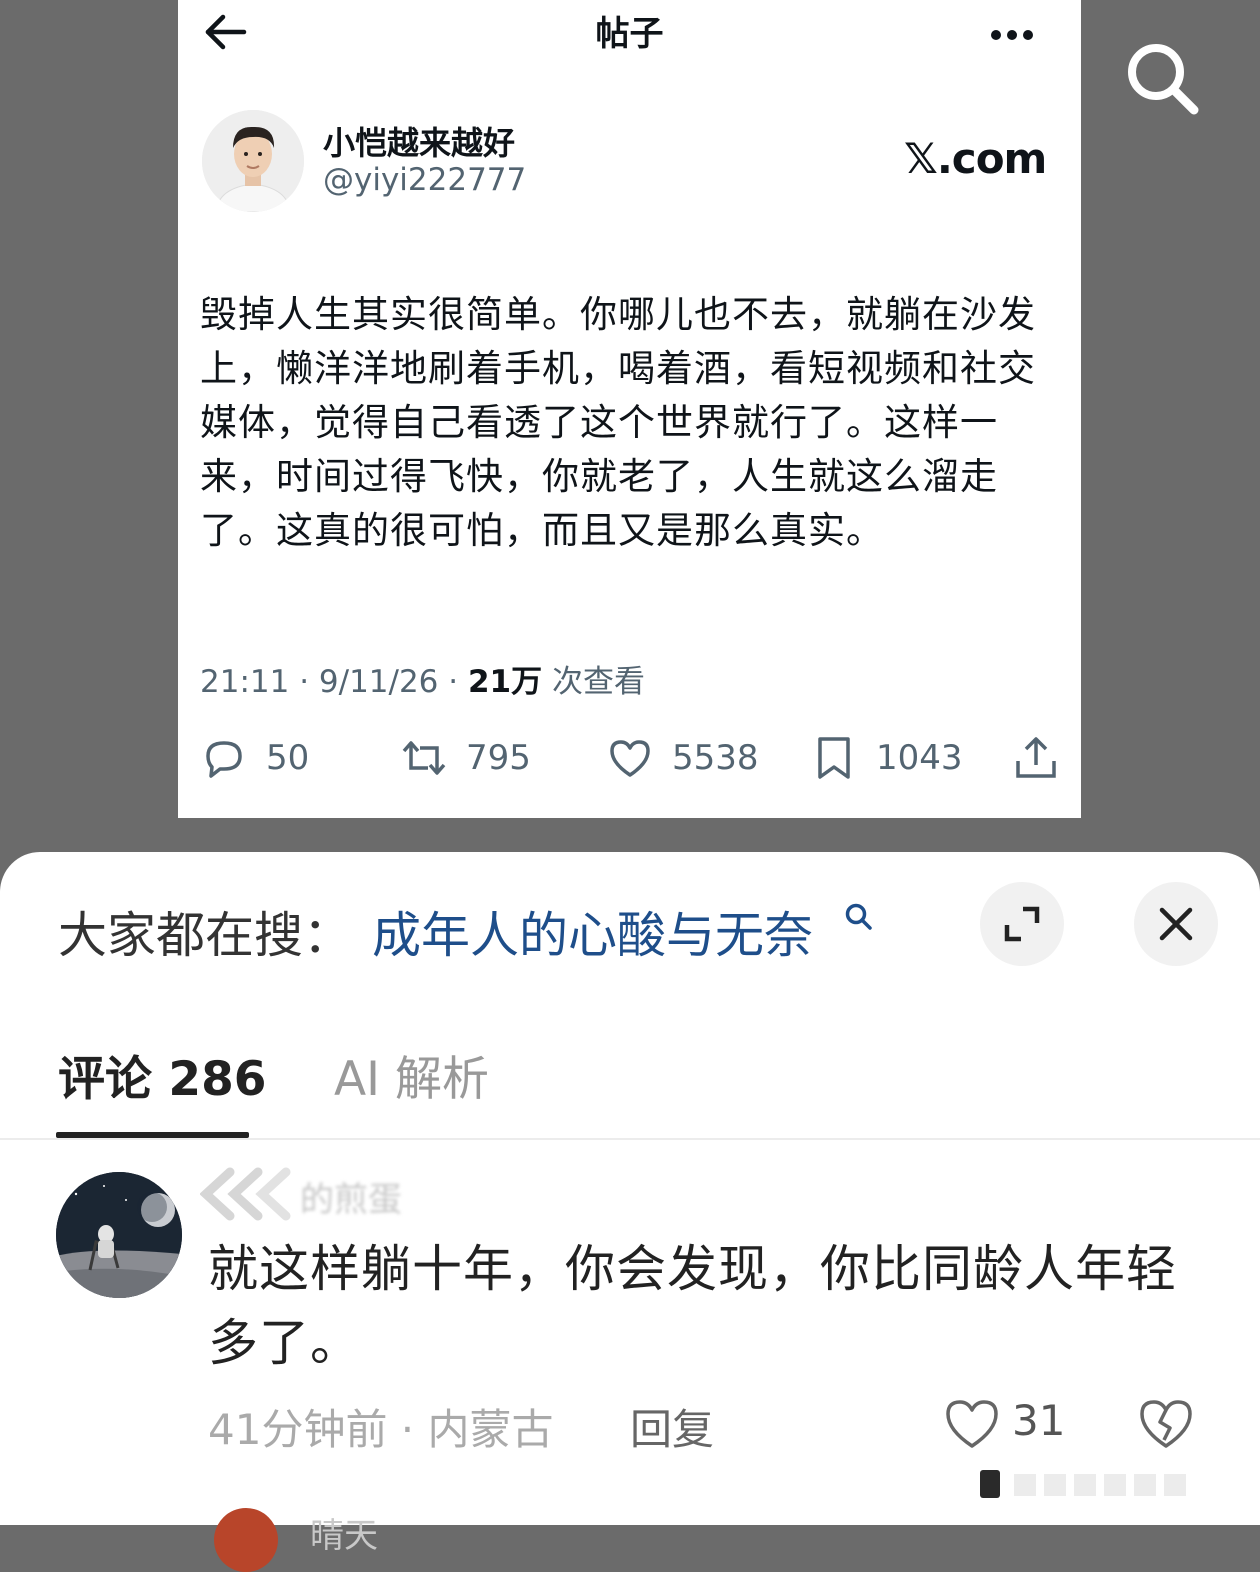 This screenshot has width=1260, height=1572. Describe the element at coordinates (1100, 1485) in the screenshot. I see `watermark` at that location.